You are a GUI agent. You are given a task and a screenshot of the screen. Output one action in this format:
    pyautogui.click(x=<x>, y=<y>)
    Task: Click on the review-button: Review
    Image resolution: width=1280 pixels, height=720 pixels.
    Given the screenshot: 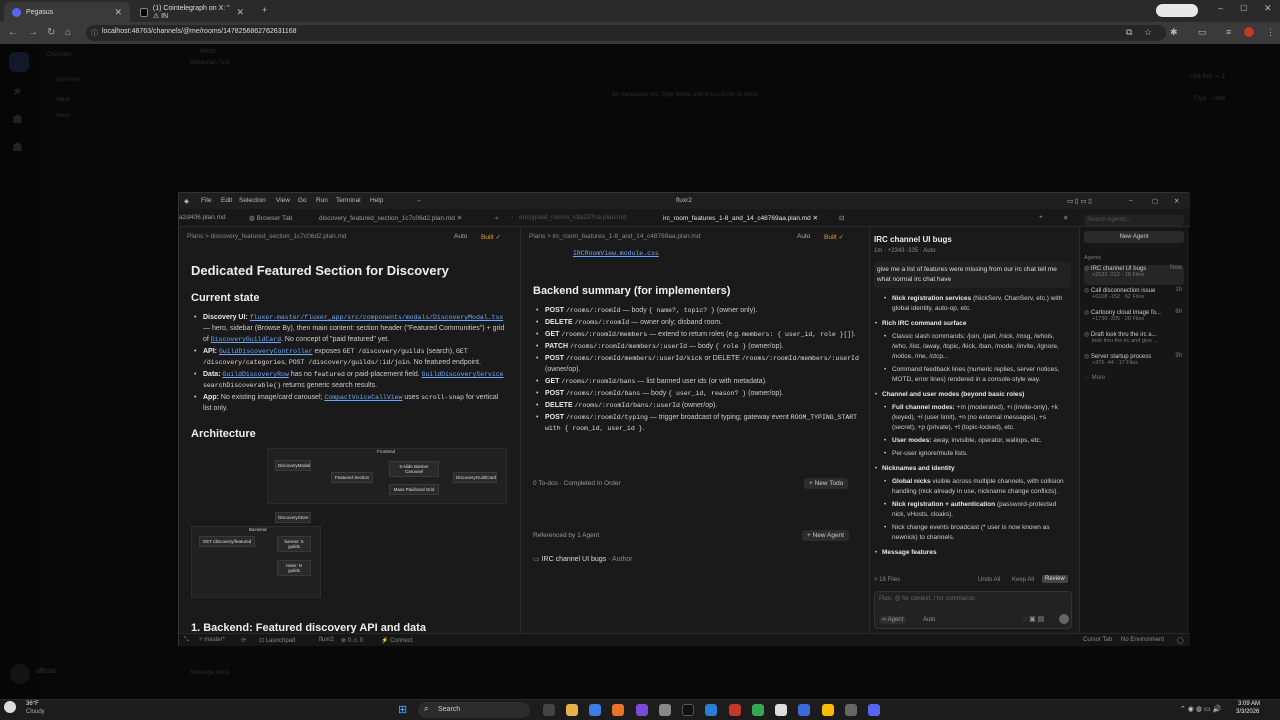 What is the action you would take?
    pyautogui.click(x=1055, y=579)
    